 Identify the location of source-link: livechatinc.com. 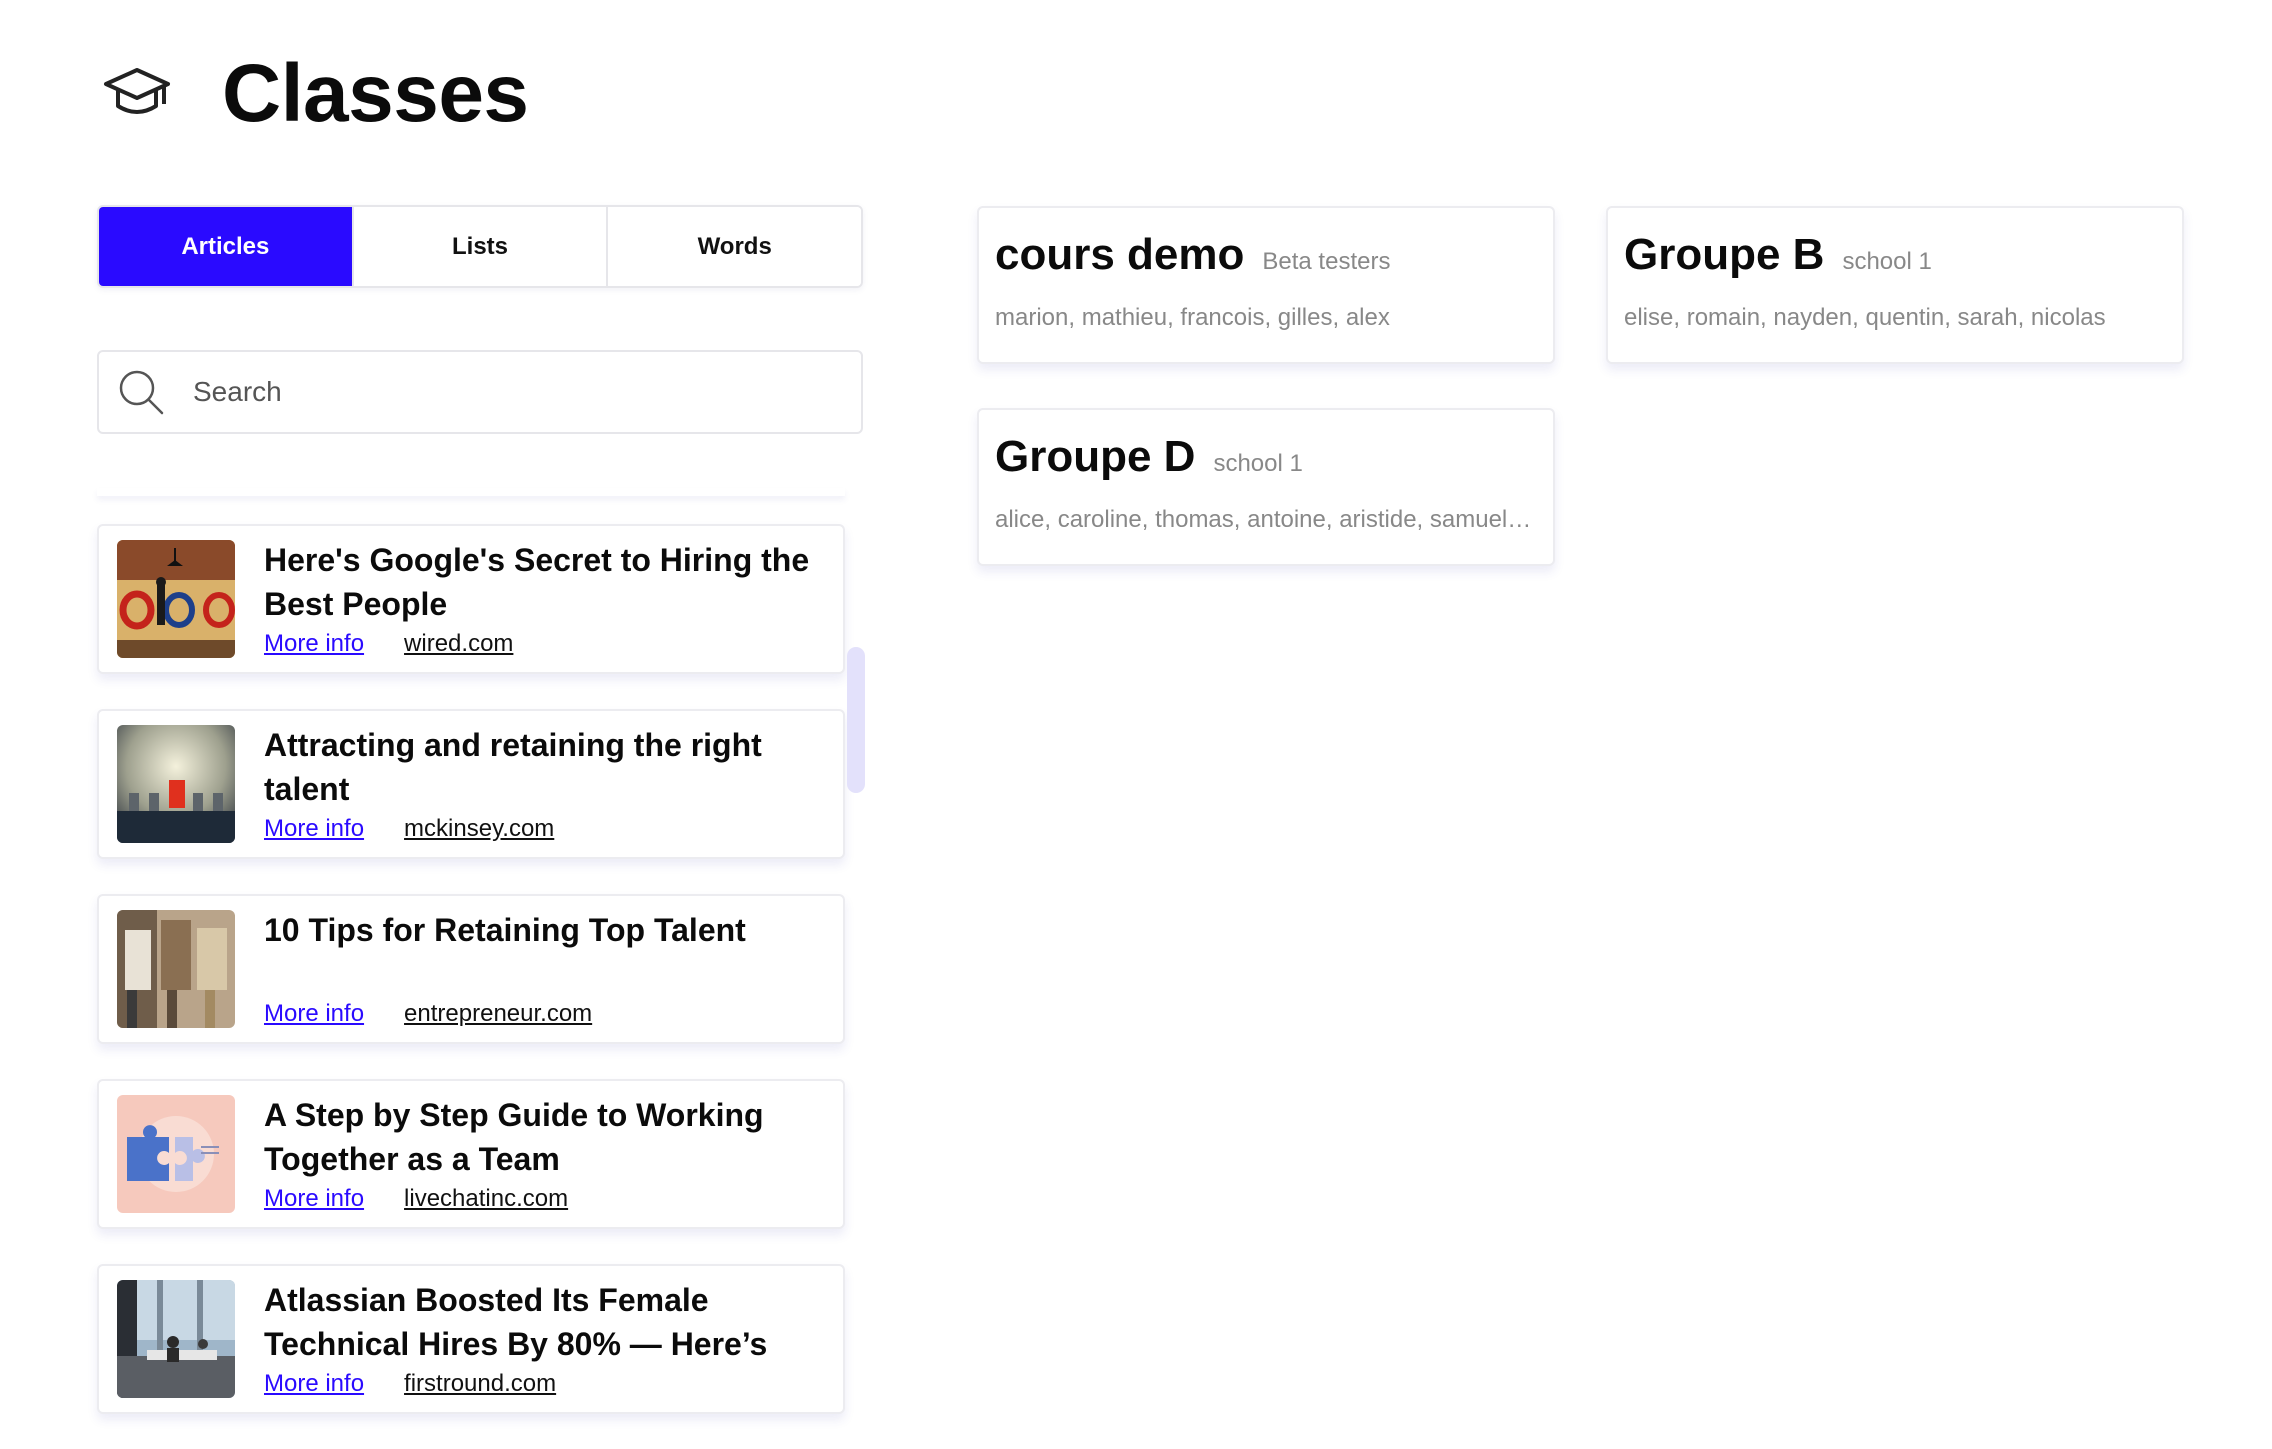
(486, 1199).